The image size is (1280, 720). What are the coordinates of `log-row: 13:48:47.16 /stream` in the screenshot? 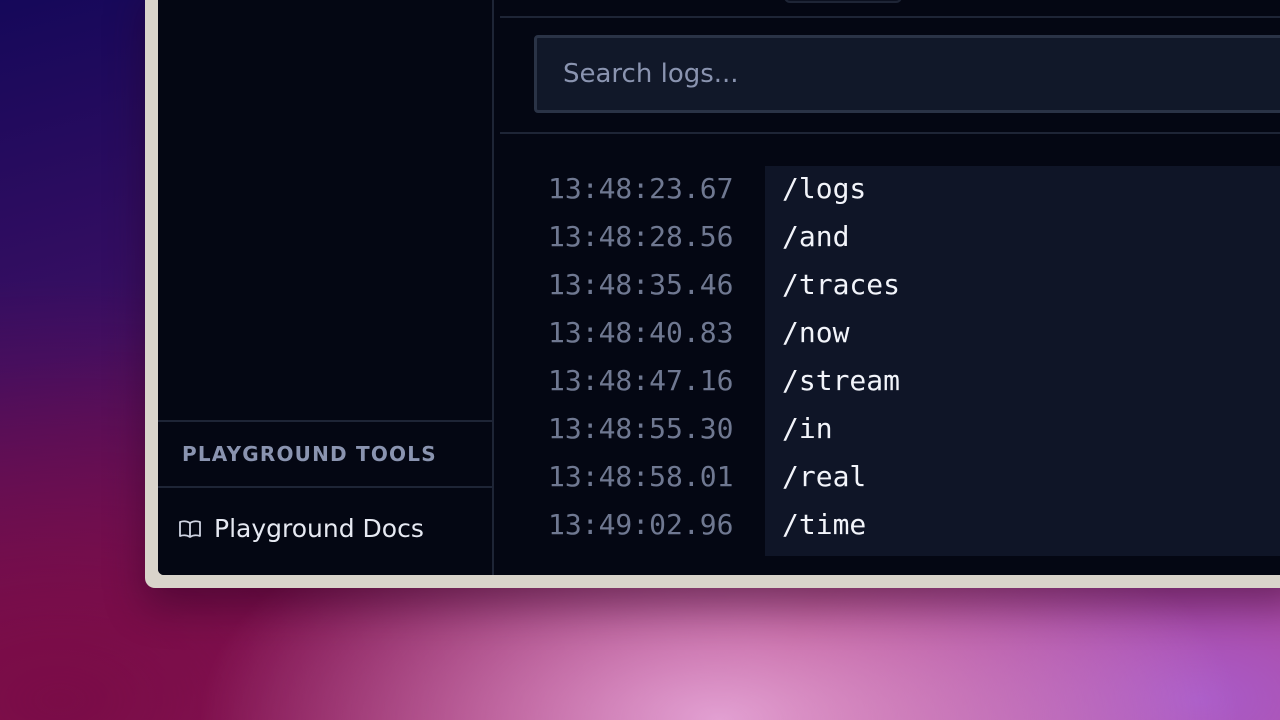 It's located at (890, 382).